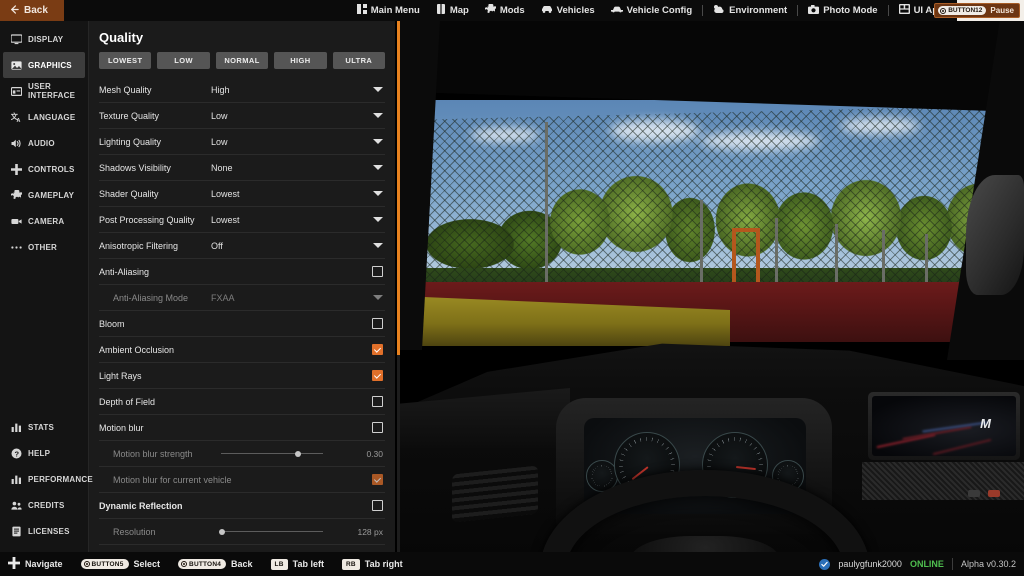 The width and height of the screenshot is (1024, 576). I want to click on setting-label: Bloom, so click(112, 323).